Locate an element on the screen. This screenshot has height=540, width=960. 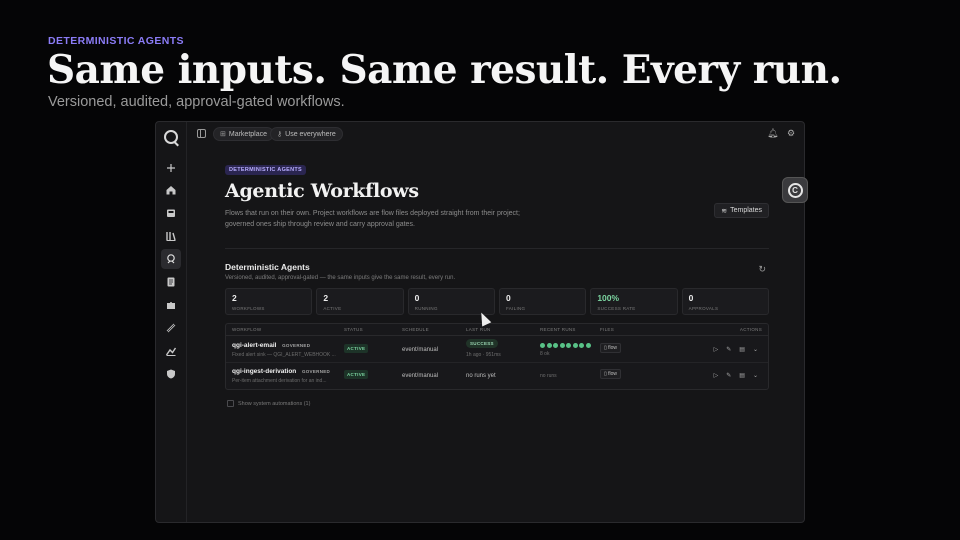
refresh-icon: ↻ is located at coordinates (762, 269).